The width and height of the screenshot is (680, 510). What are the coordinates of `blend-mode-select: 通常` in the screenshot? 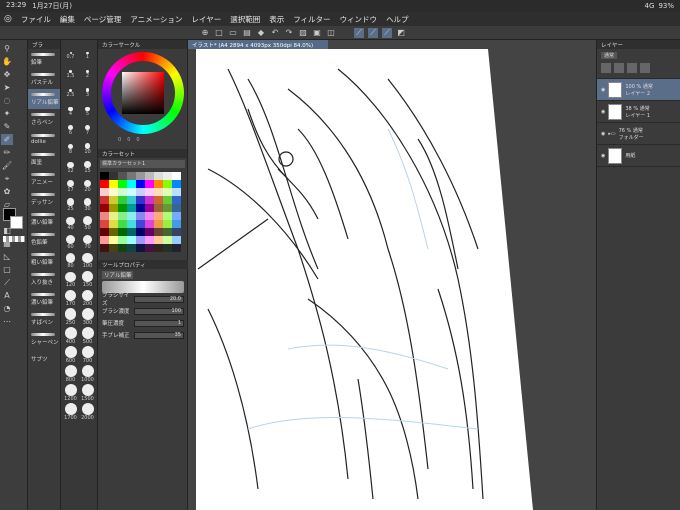 It's located at (609, 55).